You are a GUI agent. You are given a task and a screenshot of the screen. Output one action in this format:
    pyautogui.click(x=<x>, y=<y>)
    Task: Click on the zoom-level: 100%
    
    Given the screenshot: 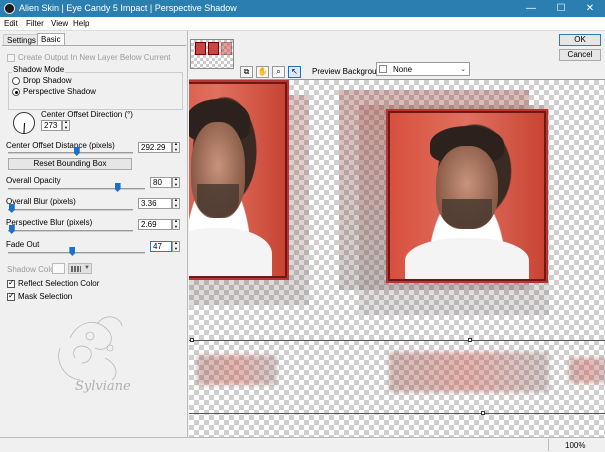 What is the action you would take?
    pyautogui.click(x=575, y=445)
    